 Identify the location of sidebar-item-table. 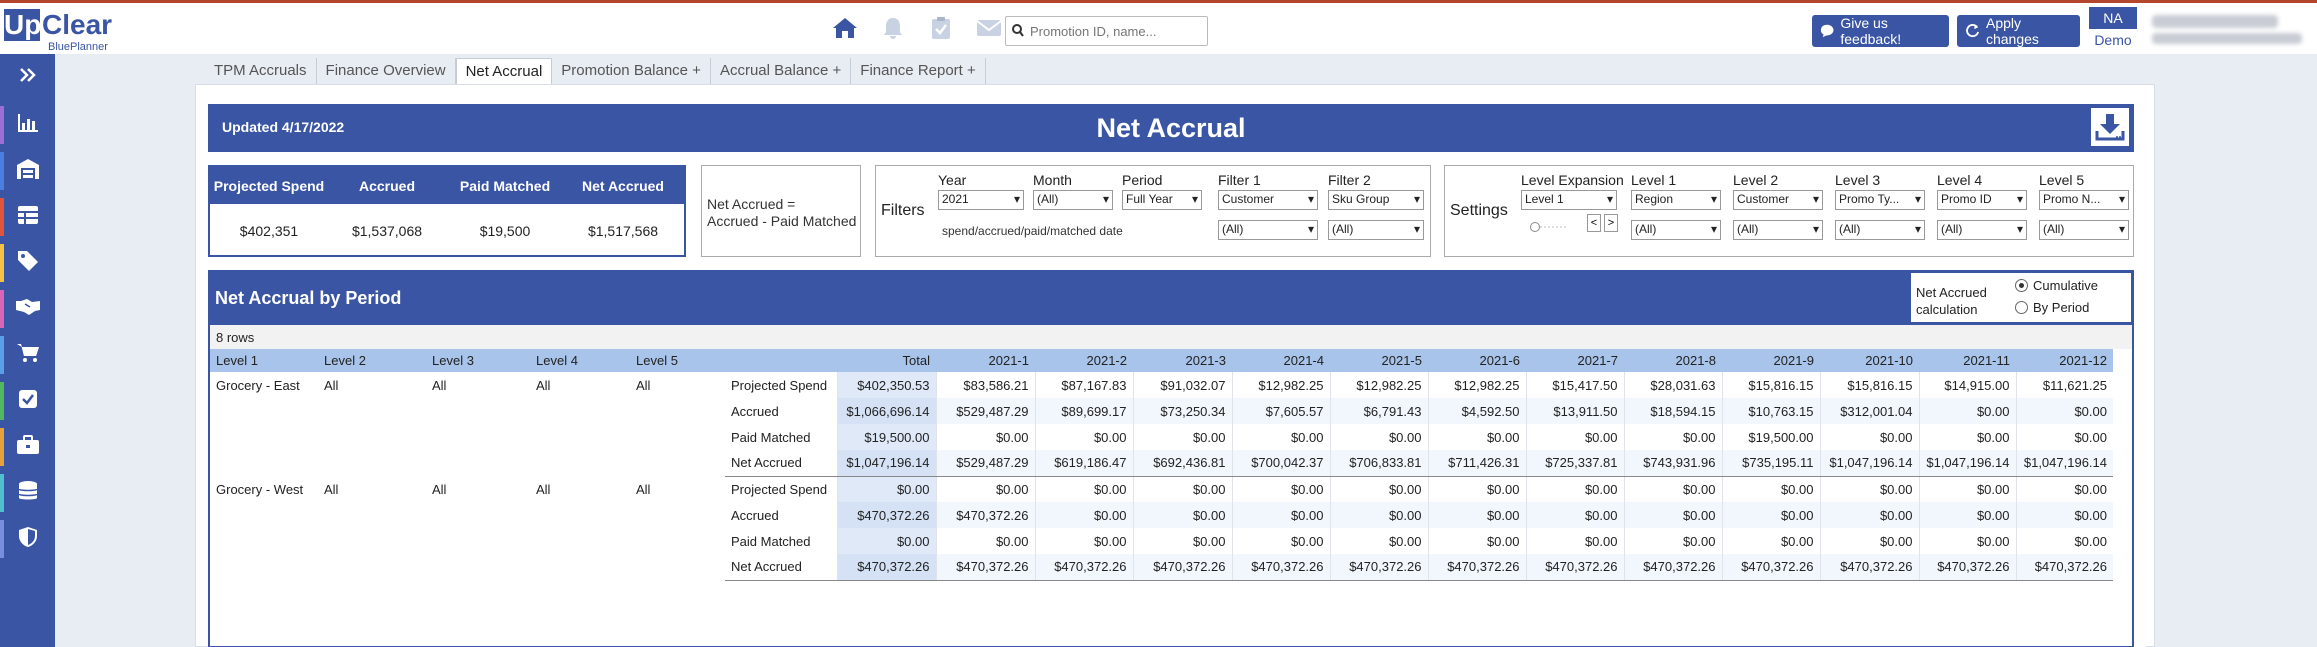
(27, 217).